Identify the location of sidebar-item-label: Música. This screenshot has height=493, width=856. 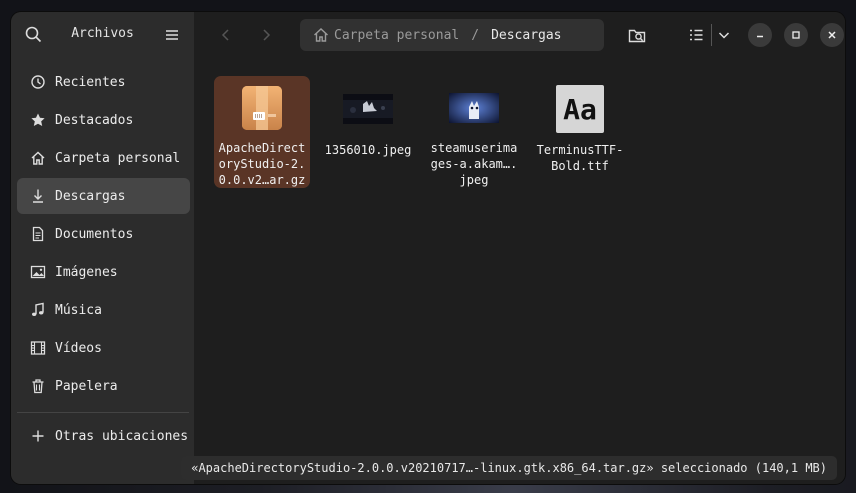
(78, 310).